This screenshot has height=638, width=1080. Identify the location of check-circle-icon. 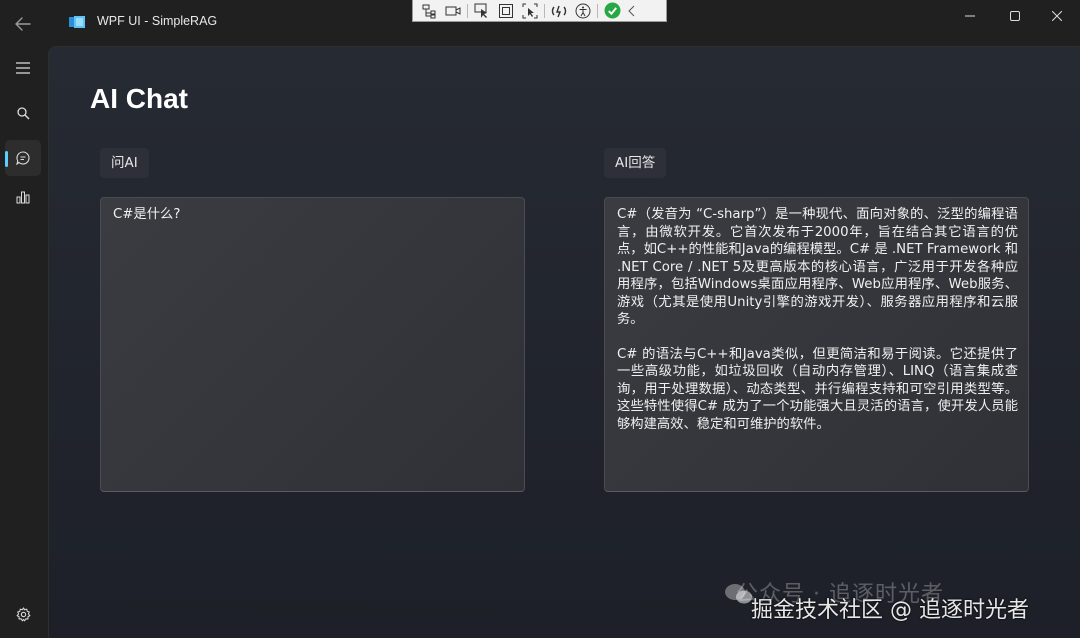
(612, 10).